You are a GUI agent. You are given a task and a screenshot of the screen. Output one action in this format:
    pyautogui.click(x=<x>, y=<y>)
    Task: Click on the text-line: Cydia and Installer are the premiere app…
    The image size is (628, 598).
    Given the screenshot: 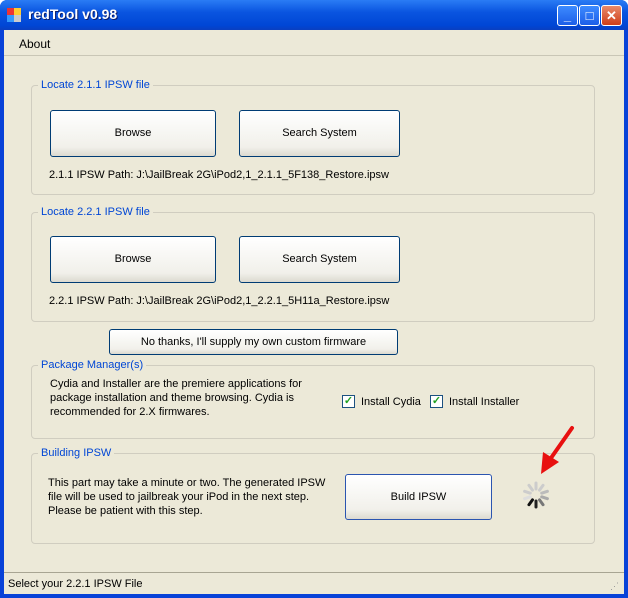 What is the action you would take?
    pyautogui.click(x=176, y=384)
    